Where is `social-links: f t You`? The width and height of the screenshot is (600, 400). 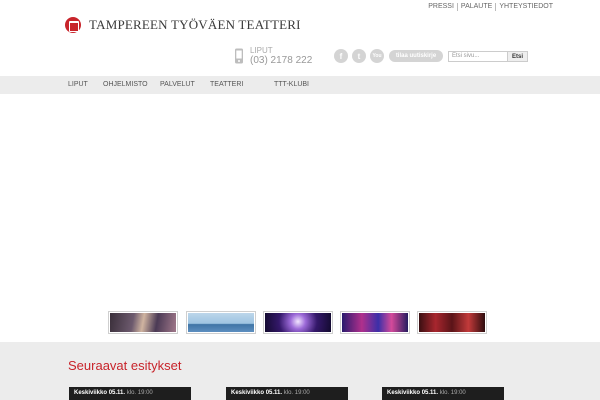
social-links: f t You is located at coordinates (361, 56).